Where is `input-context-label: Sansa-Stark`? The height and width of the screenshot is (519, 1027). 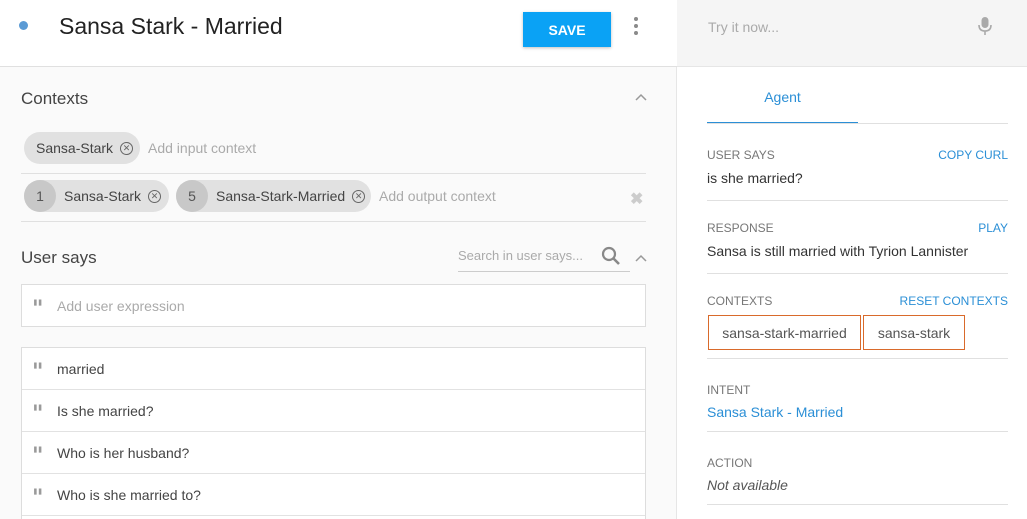
input-context-label: Sansa-Stark is located at coordinates (75, 148).